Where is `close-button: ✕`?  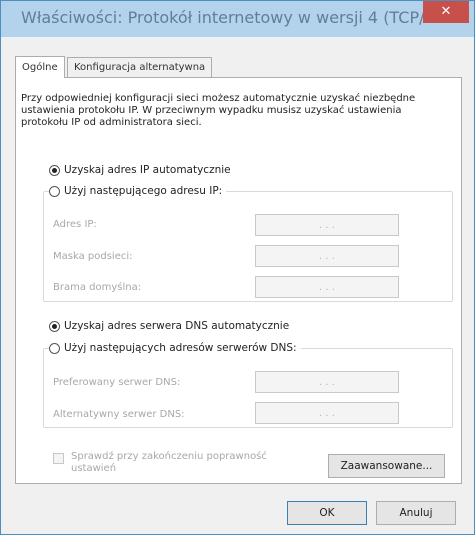 close-button: ✕ is located at coordinates (446, 12).